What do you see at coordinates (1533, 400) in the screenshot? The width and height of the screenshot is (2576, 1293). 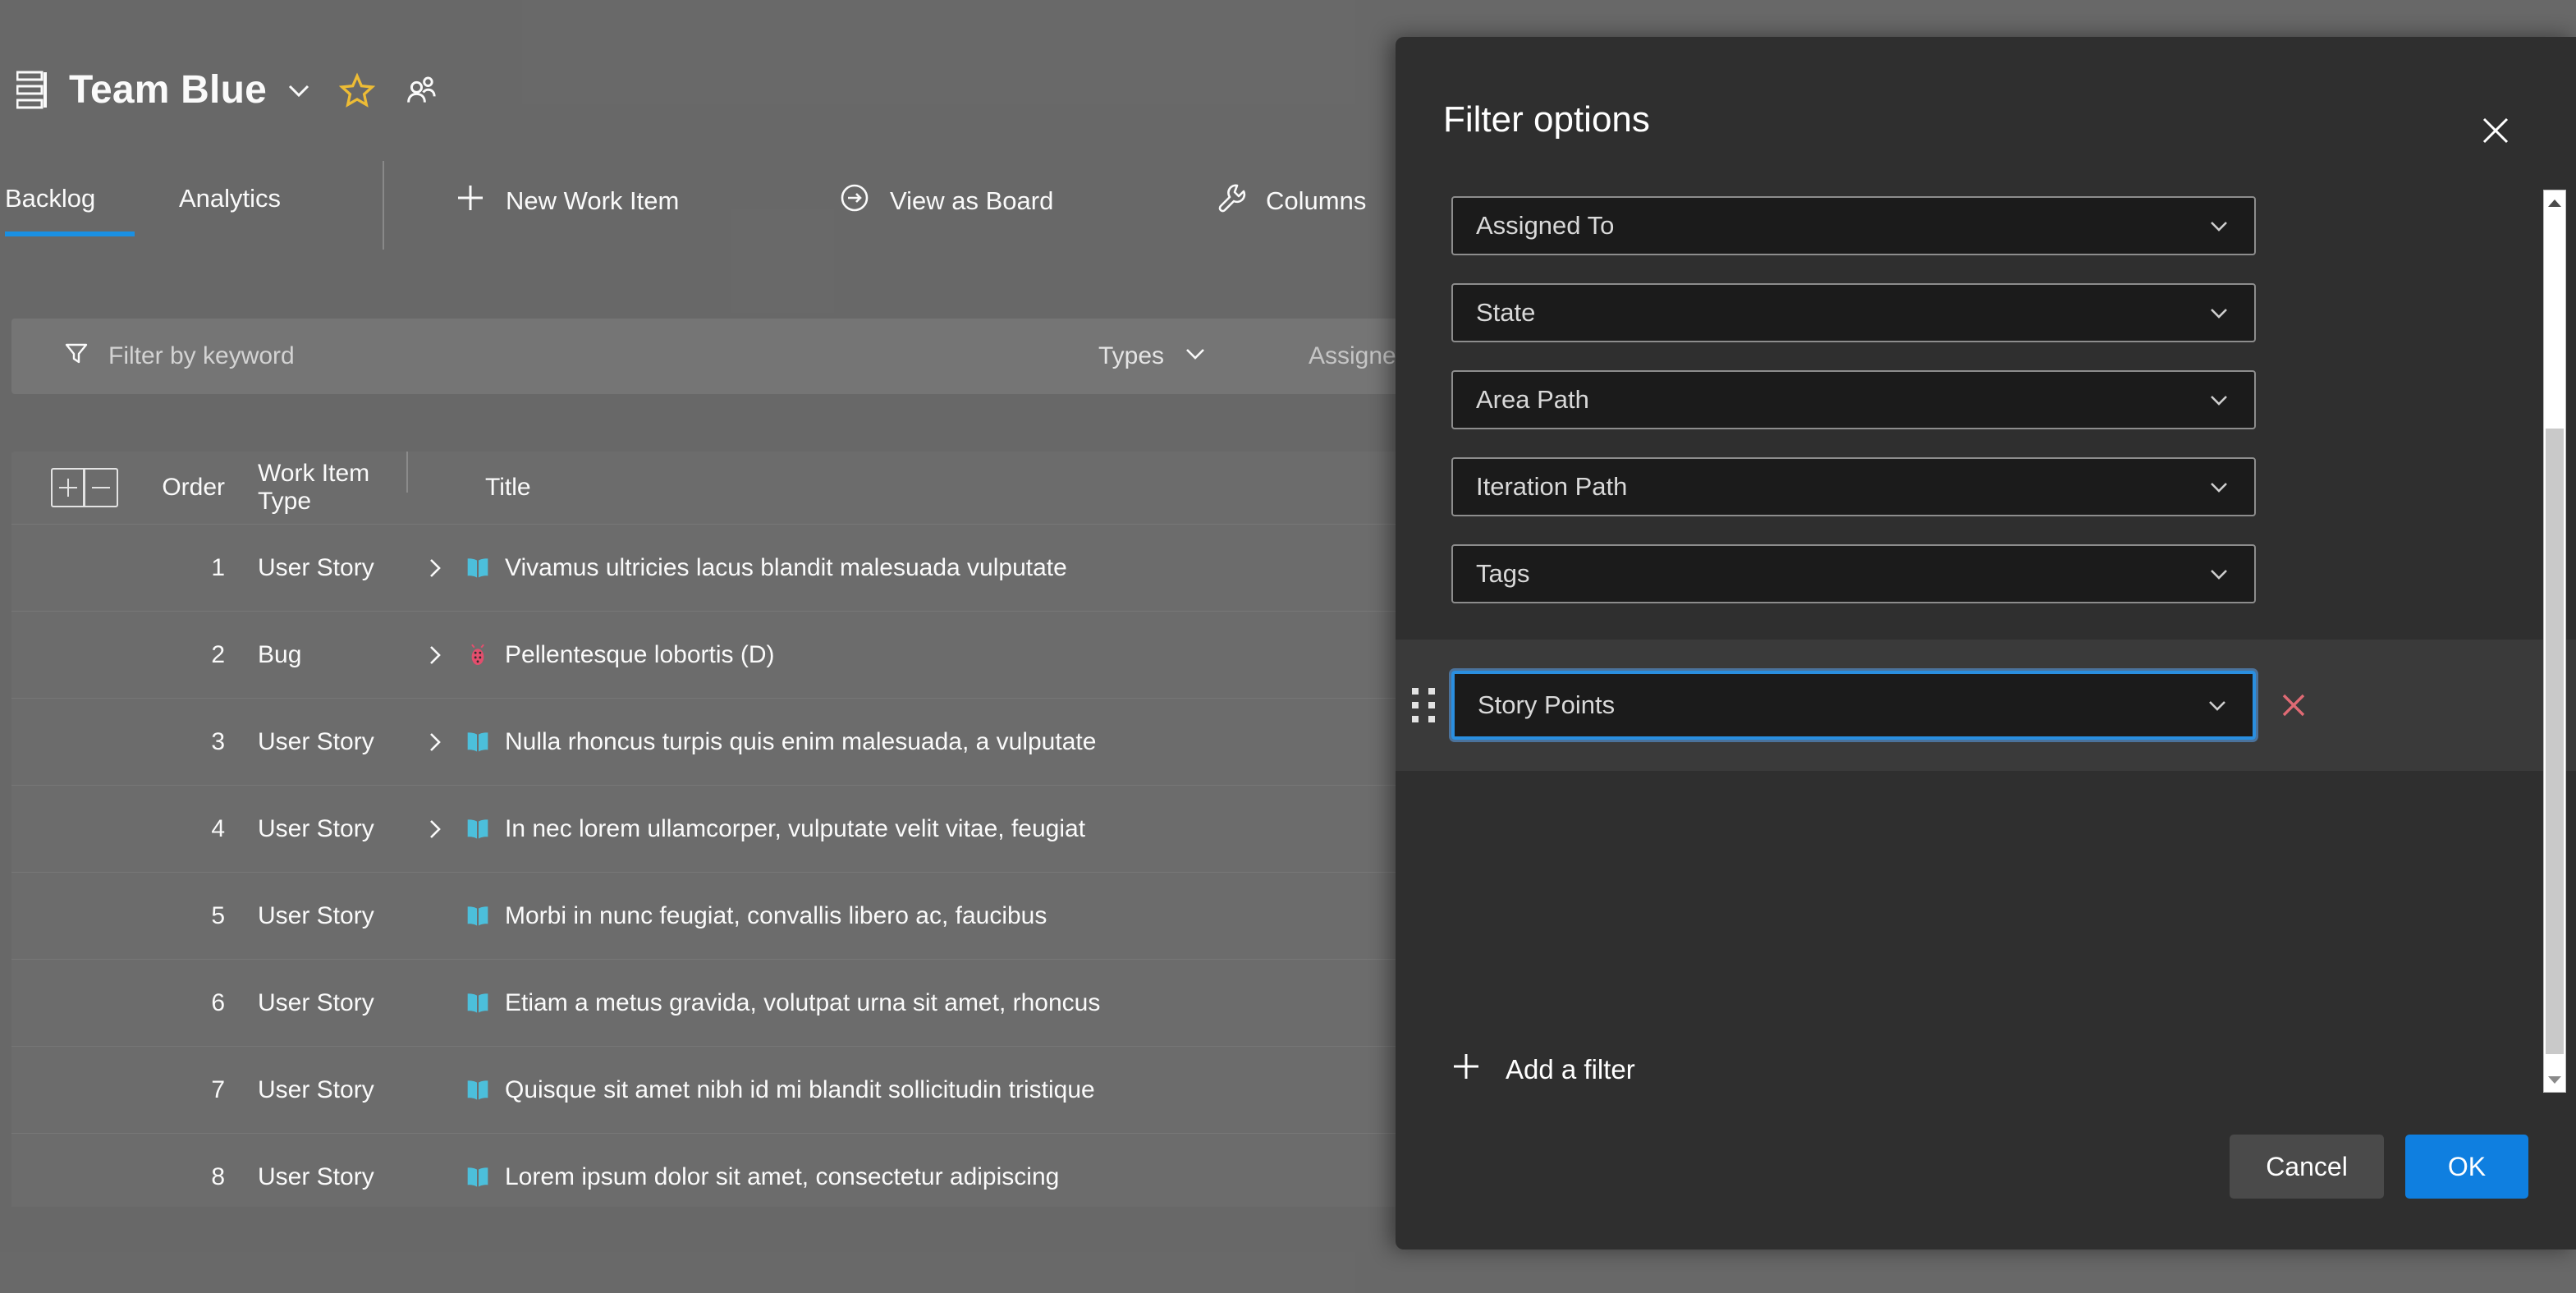 I see `filter-field-value: Area Path` at bounding box center [1533, 400].